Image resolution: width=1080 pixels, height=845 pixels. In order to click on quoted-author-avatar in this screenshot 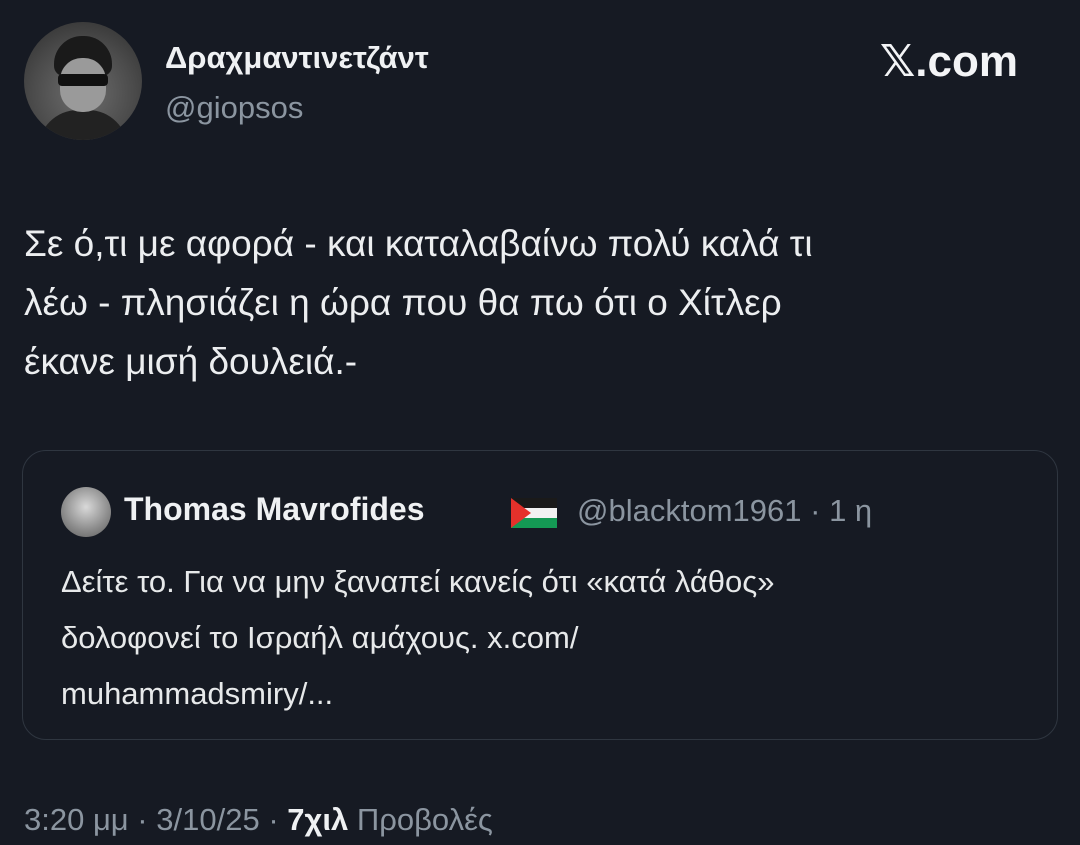, I will do `click(86, 512)`.